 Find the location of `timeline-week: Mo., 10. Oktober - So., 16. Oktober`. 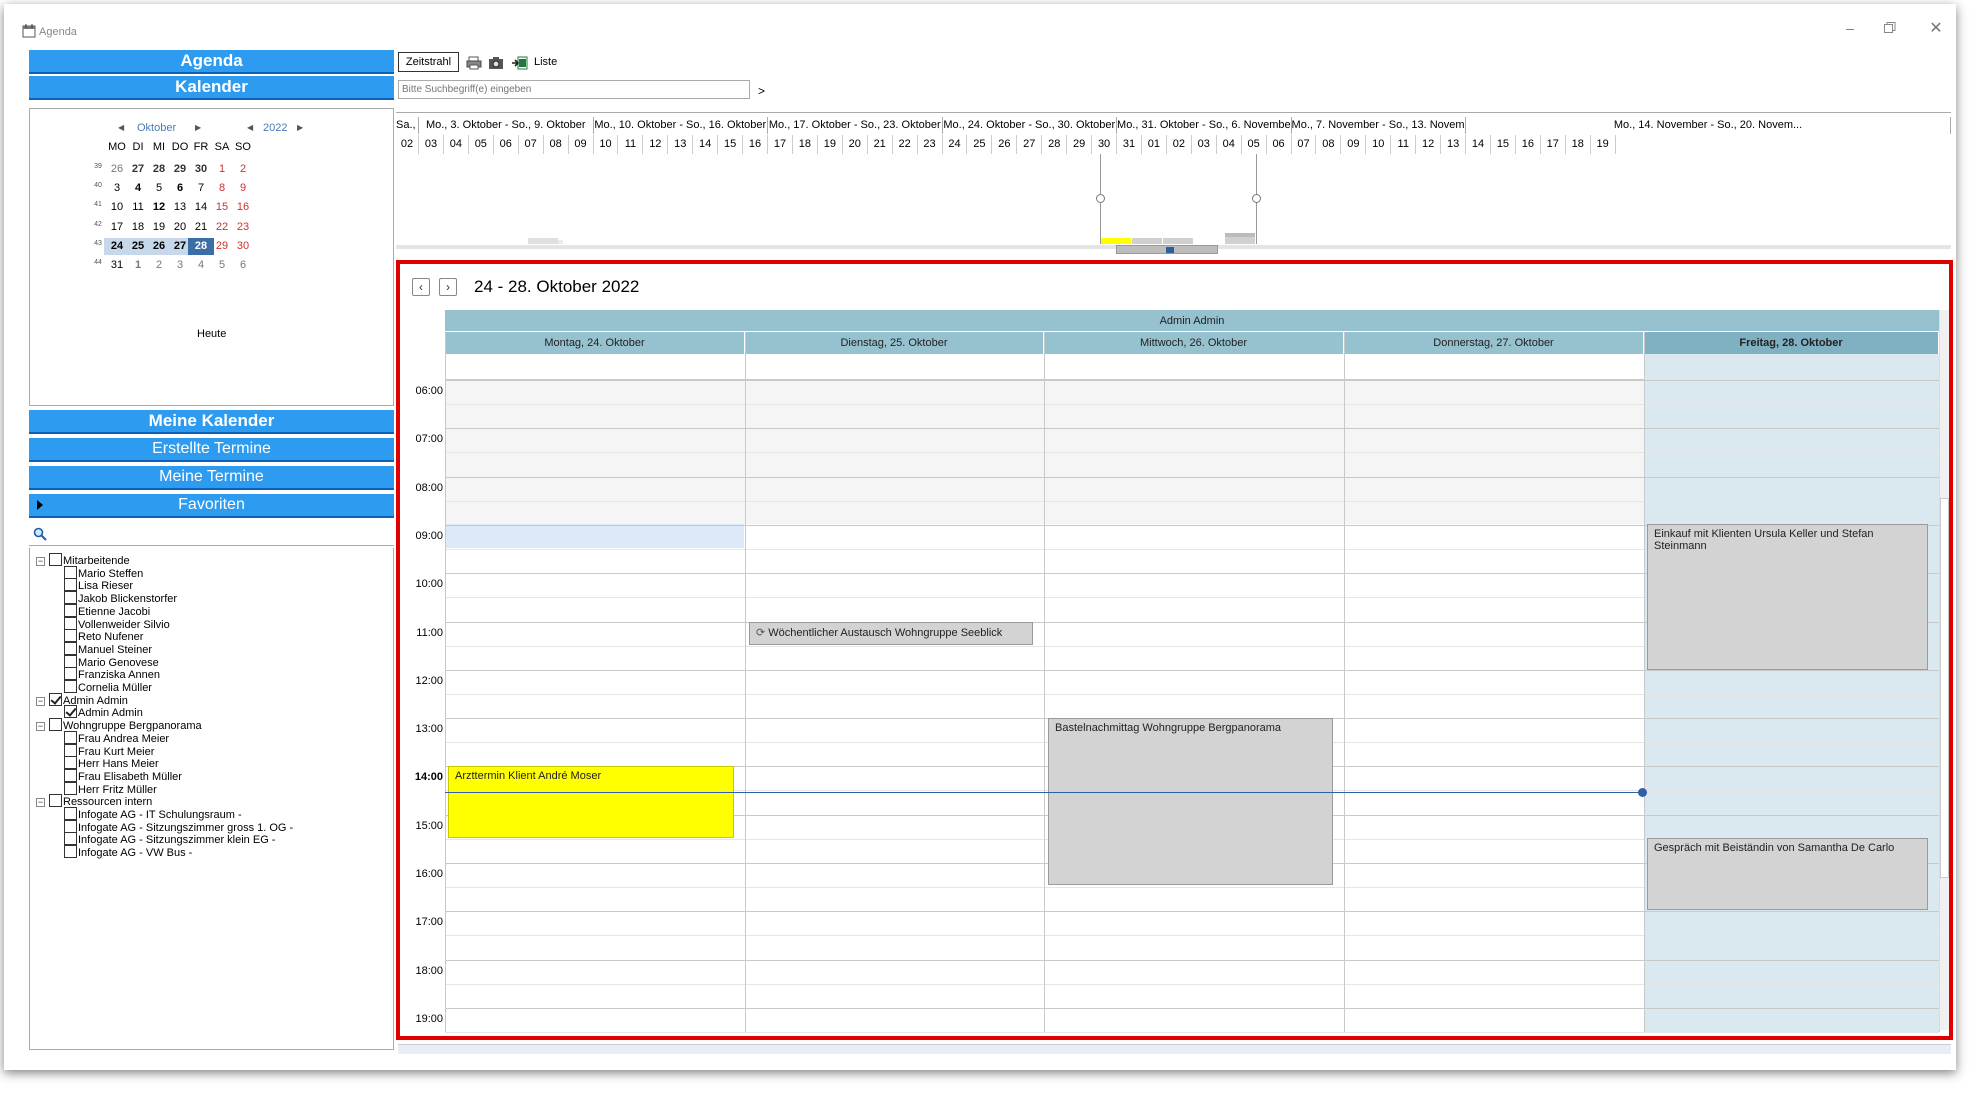

timeline-week: Mo., 10. Oktober - So., 16. Oktober is located at coordinates (681, 125).